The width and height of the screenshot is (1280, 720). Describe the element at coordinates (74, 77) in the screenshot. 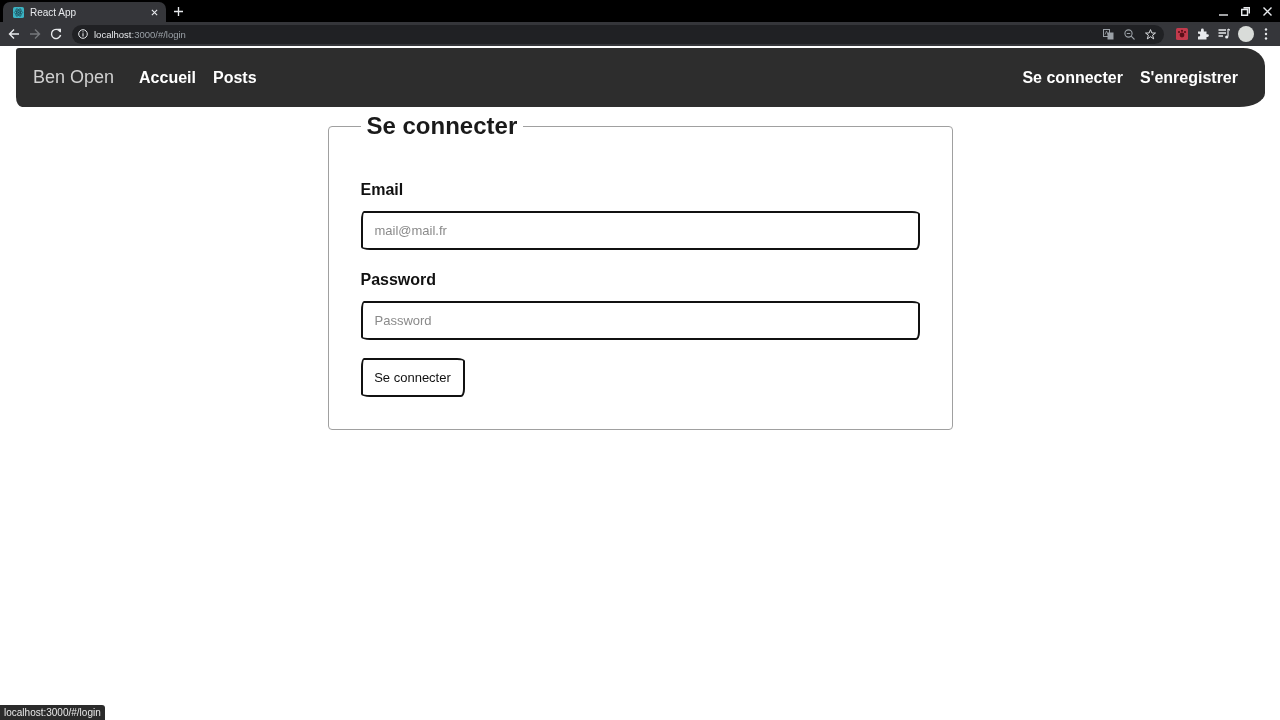

I see `site-title: Ben Open` at that location.